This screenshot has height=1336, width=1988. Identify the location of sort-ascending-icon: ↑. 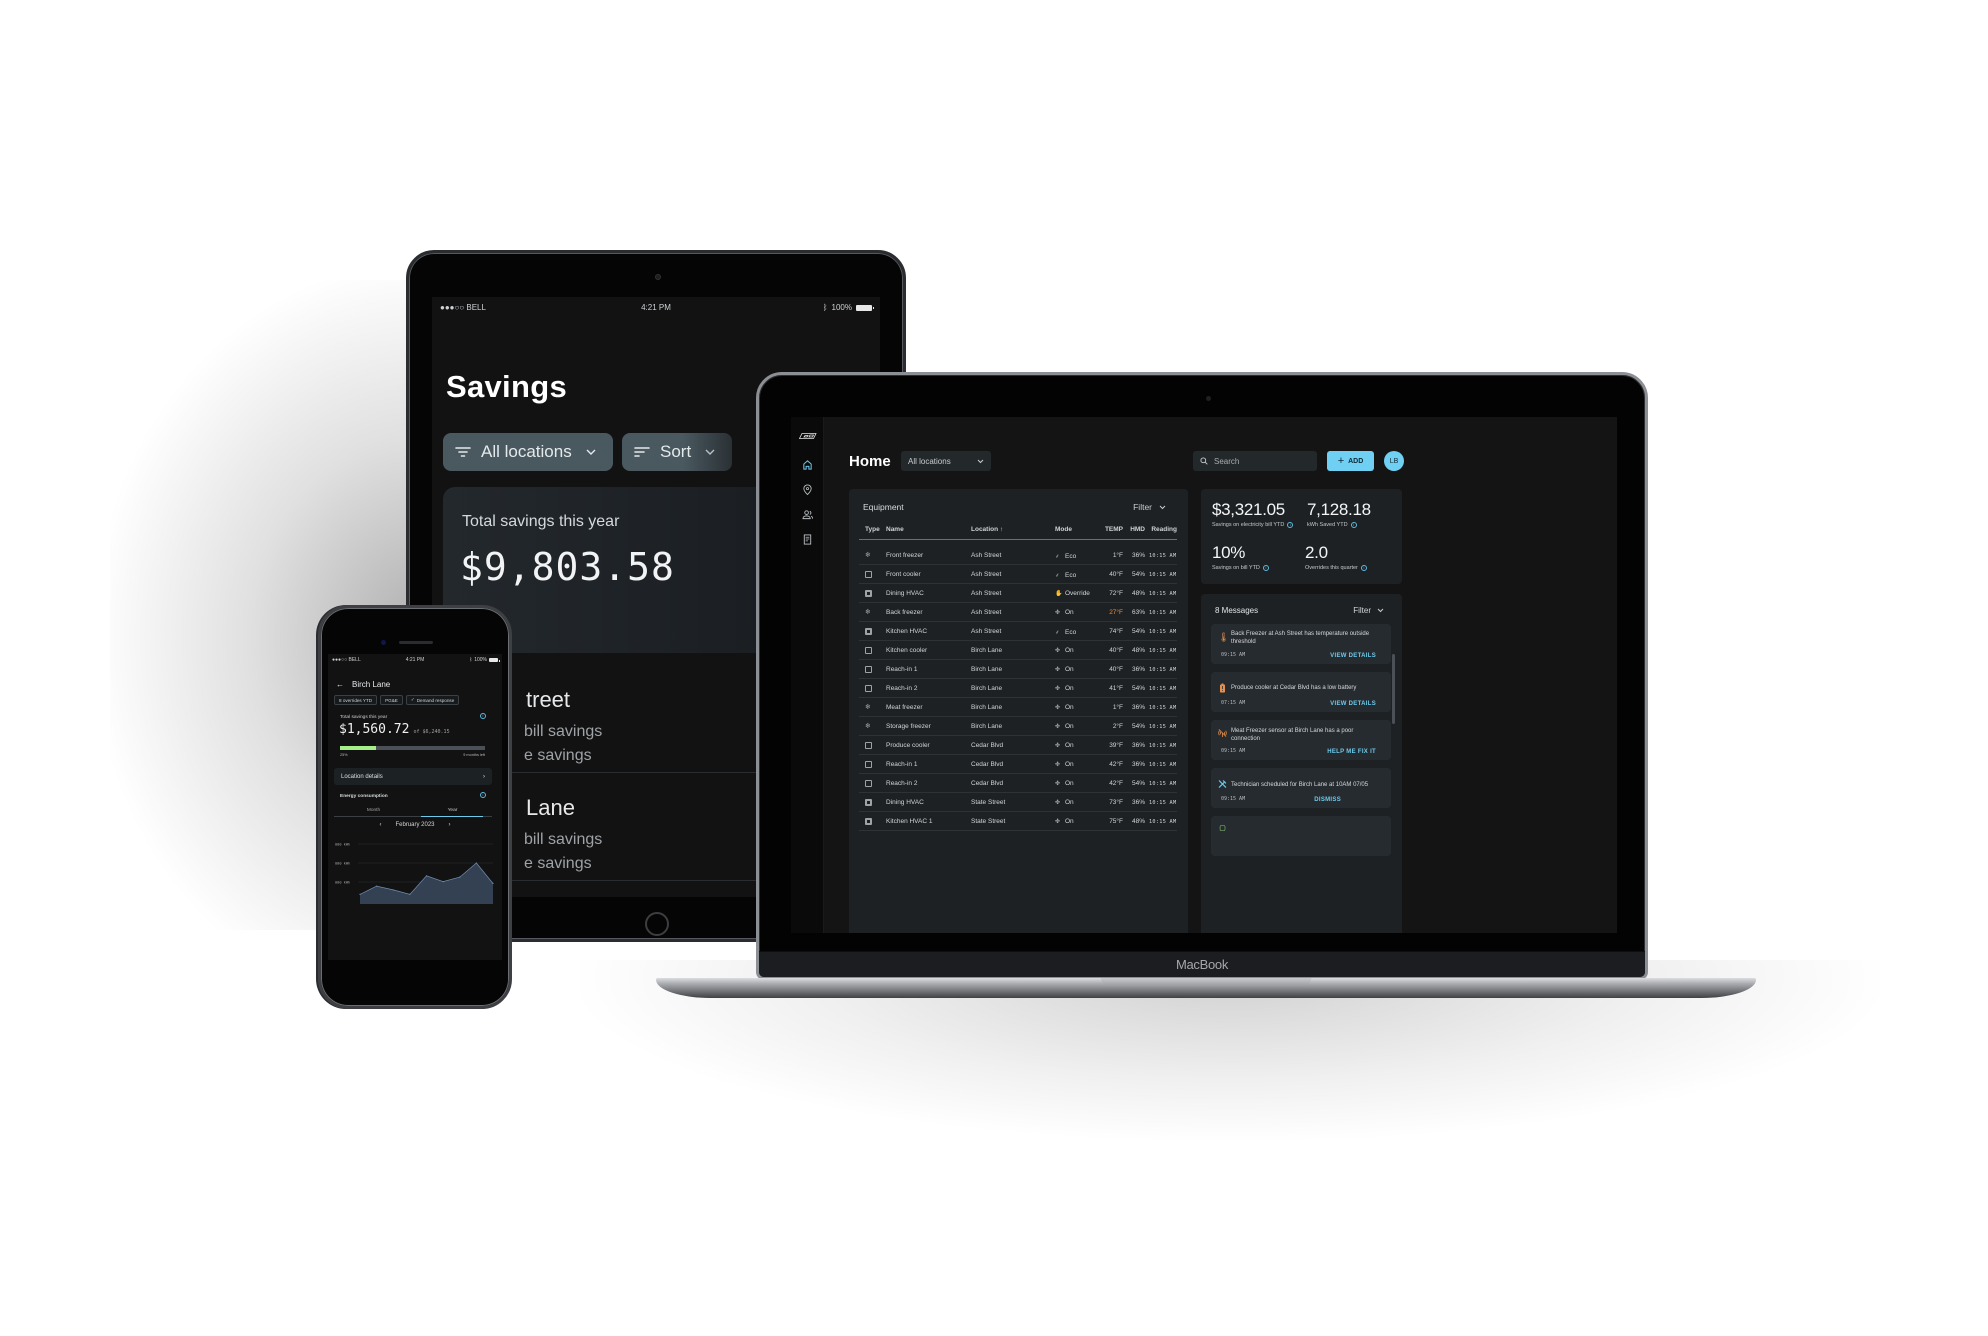
(1001, 529).